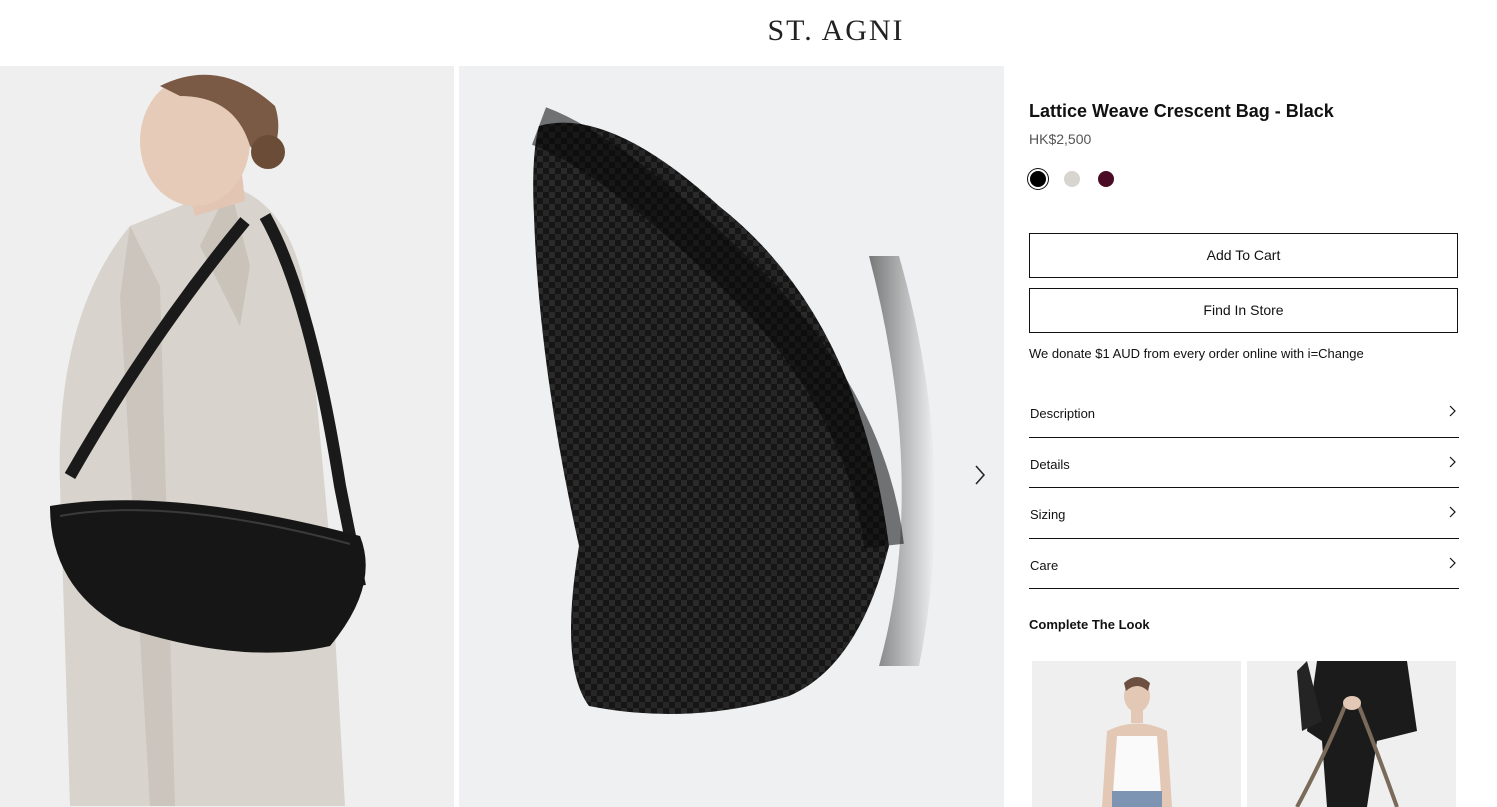 The image size is (1497, 807). I want to click on brand-logo: ST. AGNI, so click(748, 31).